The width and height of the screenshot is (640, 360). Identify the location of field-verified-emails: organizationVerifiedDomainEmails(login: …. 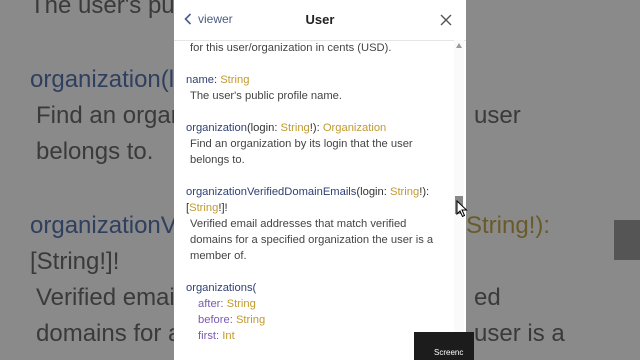
(317, 224).